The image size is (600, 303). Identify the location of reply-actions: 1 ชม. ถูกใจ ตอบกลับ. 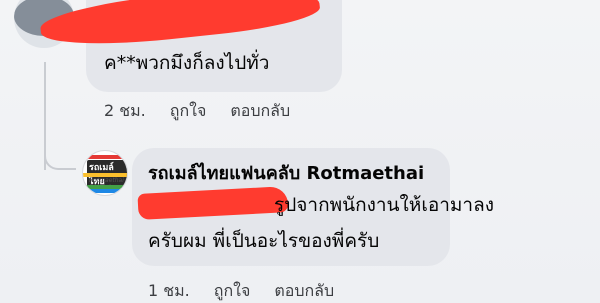
(241, 291).